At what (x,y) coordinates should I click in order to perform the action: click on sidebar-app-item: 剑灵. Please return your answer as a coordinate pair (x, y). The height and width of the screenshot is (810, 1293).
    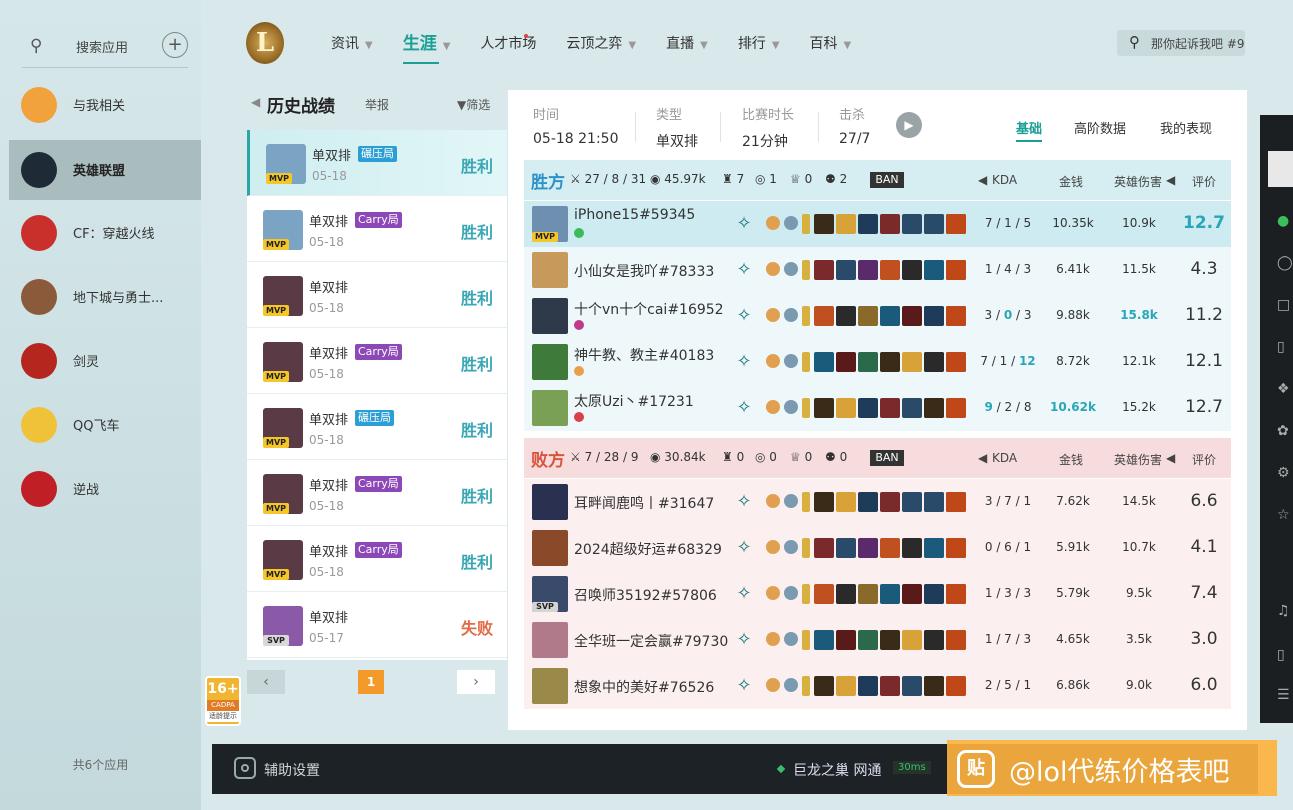
    Looking at the image, I should click on (105, 361).